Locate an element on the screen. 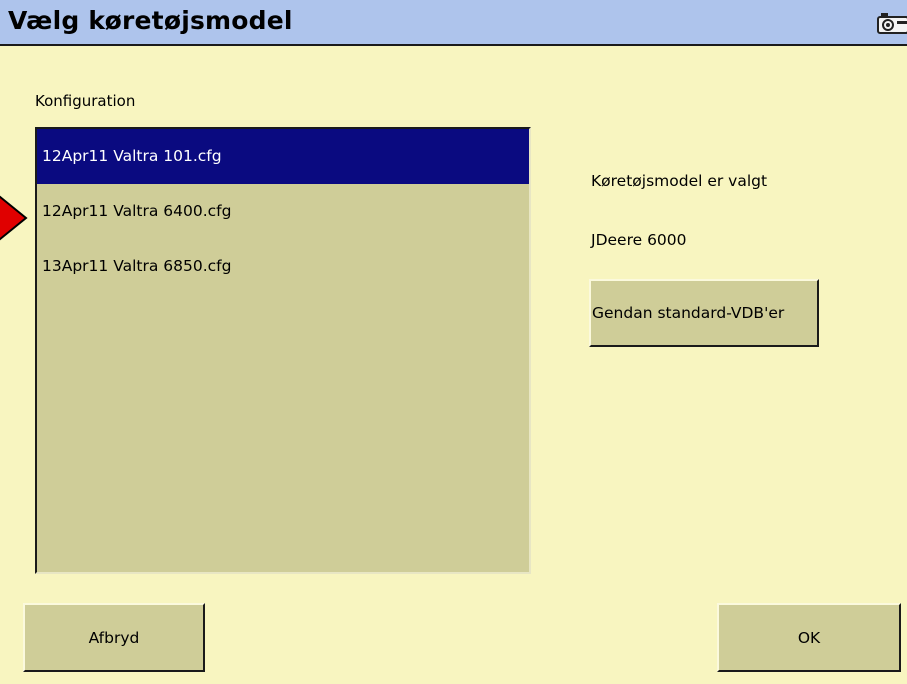 The image size is (907, 684). list-item-label: 12Apr11 Valtra 101.cfg is located at coordinates (132, 156).